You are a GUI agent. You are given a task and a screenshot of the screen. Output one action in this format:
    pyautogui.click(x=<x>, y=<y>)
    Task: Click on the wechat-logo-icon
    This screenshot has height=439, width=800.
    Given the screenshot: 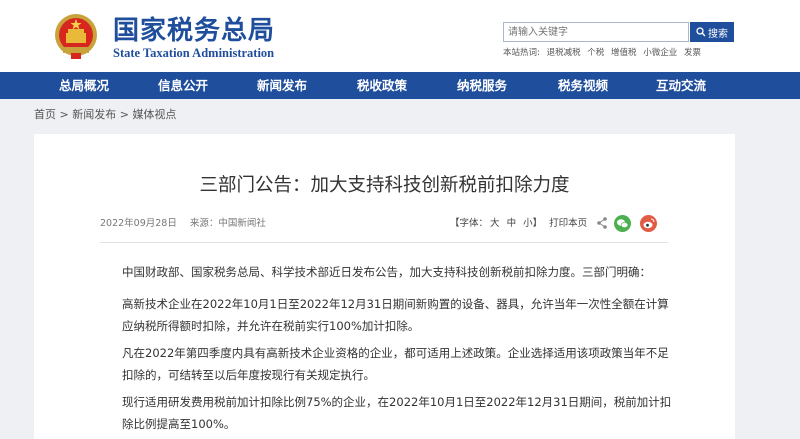 What is the action you would take?
    pyautogui.click(x=623, y=224)
    